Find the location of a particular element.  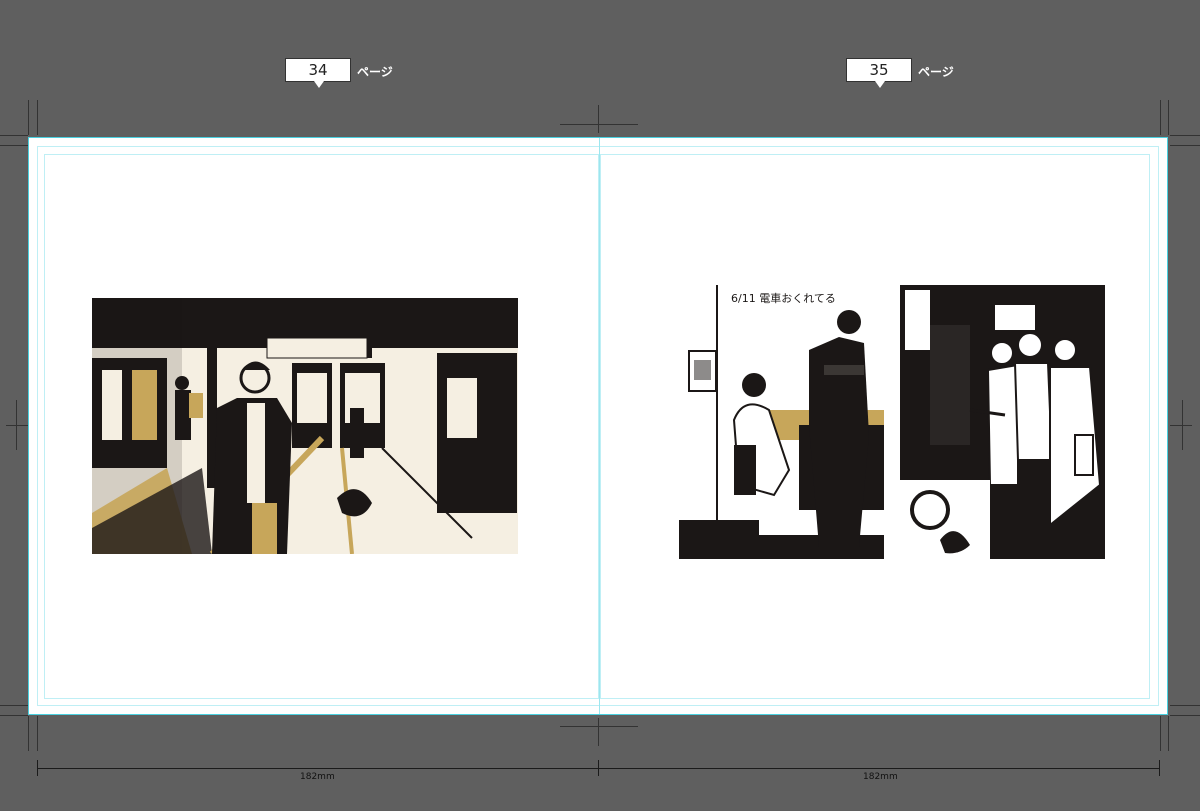

dimension-line-left is located at coordinates (317, 768).